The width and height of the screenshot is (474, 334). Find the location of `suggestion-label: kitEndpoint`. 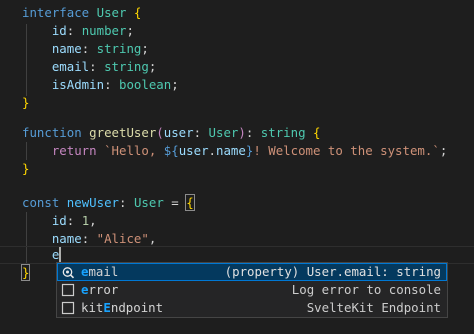

suggestion-label: kitEndpoint is located at coordinates (194, 308).